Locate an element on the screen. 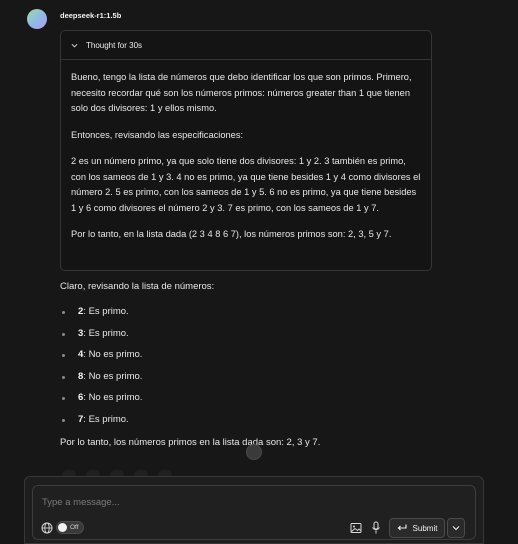  list-item: 8: No es primo. is located at coordinates (280, 382).